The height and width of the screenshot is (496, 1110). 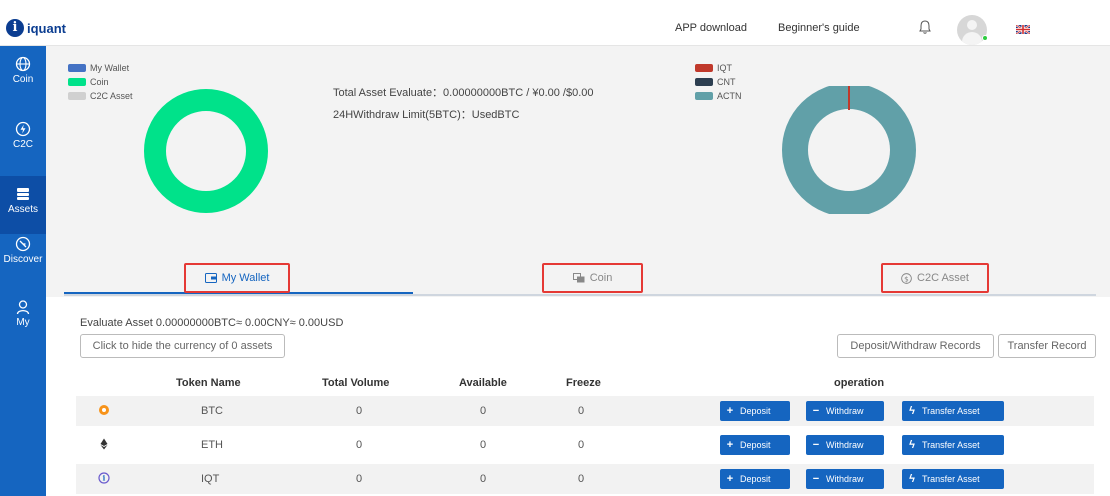 I want to click on deposit-withdraw-records-button: Deposit/Withdraw Records, so click(x=915, y=346).